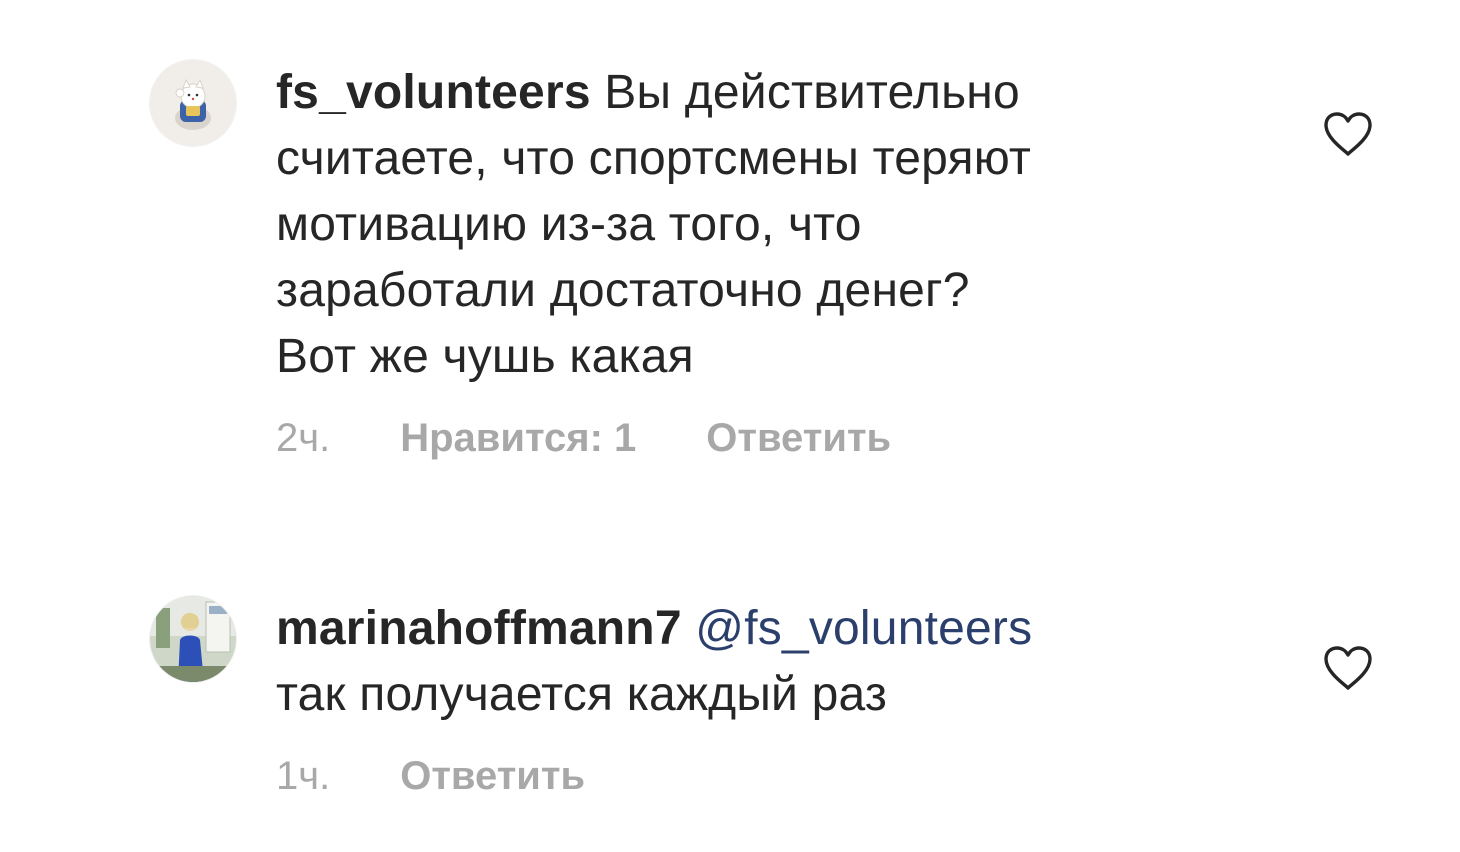  I want to click on comment-line: Вот же чушь какая, so click(485, 356).